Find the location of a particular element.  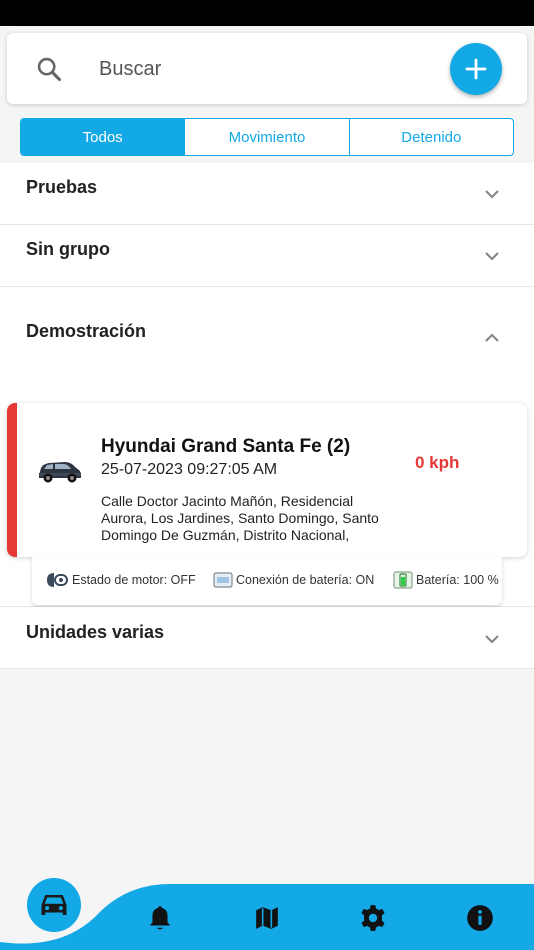

nav-notifications is located at coordinates (160, 918).